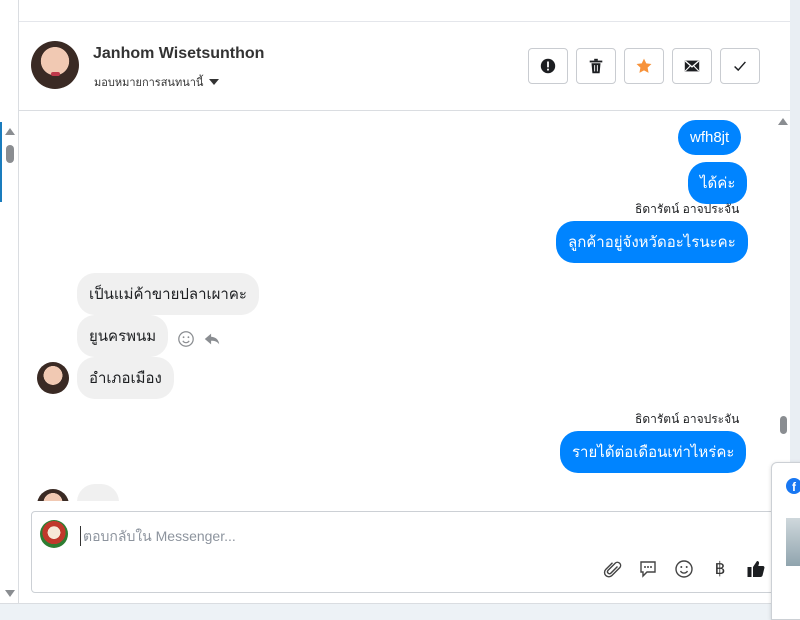 Image resolution: width=800 pixels, height=620 pixels. Describe the element at coordinates (98, 492) in the screenshot. I see `message-incoming-partial` at that location.